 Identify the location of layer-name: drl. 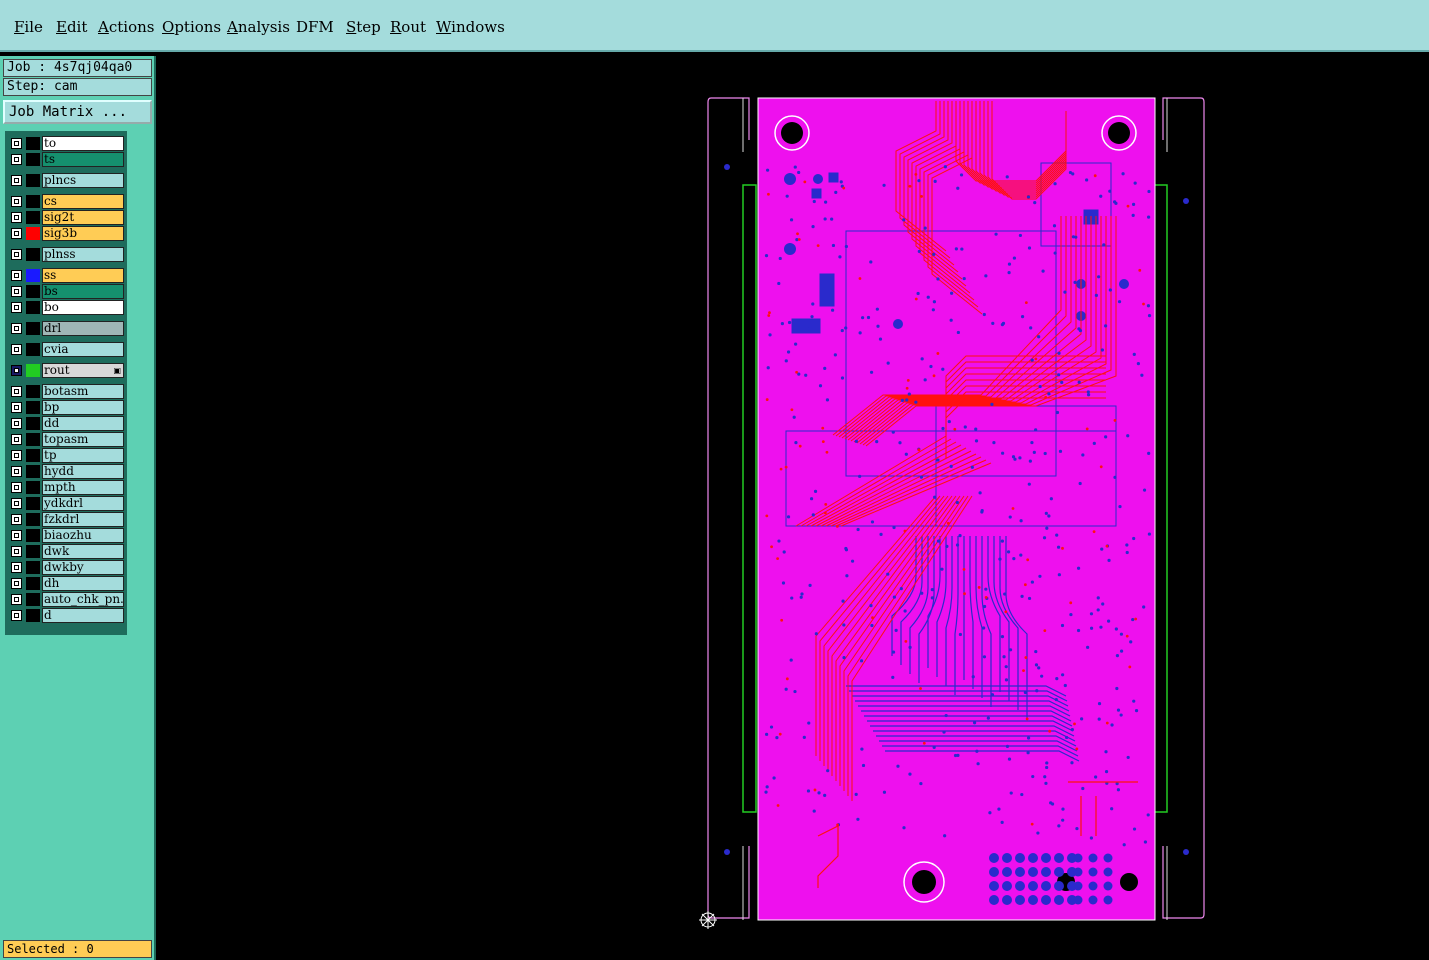
(83, 328).